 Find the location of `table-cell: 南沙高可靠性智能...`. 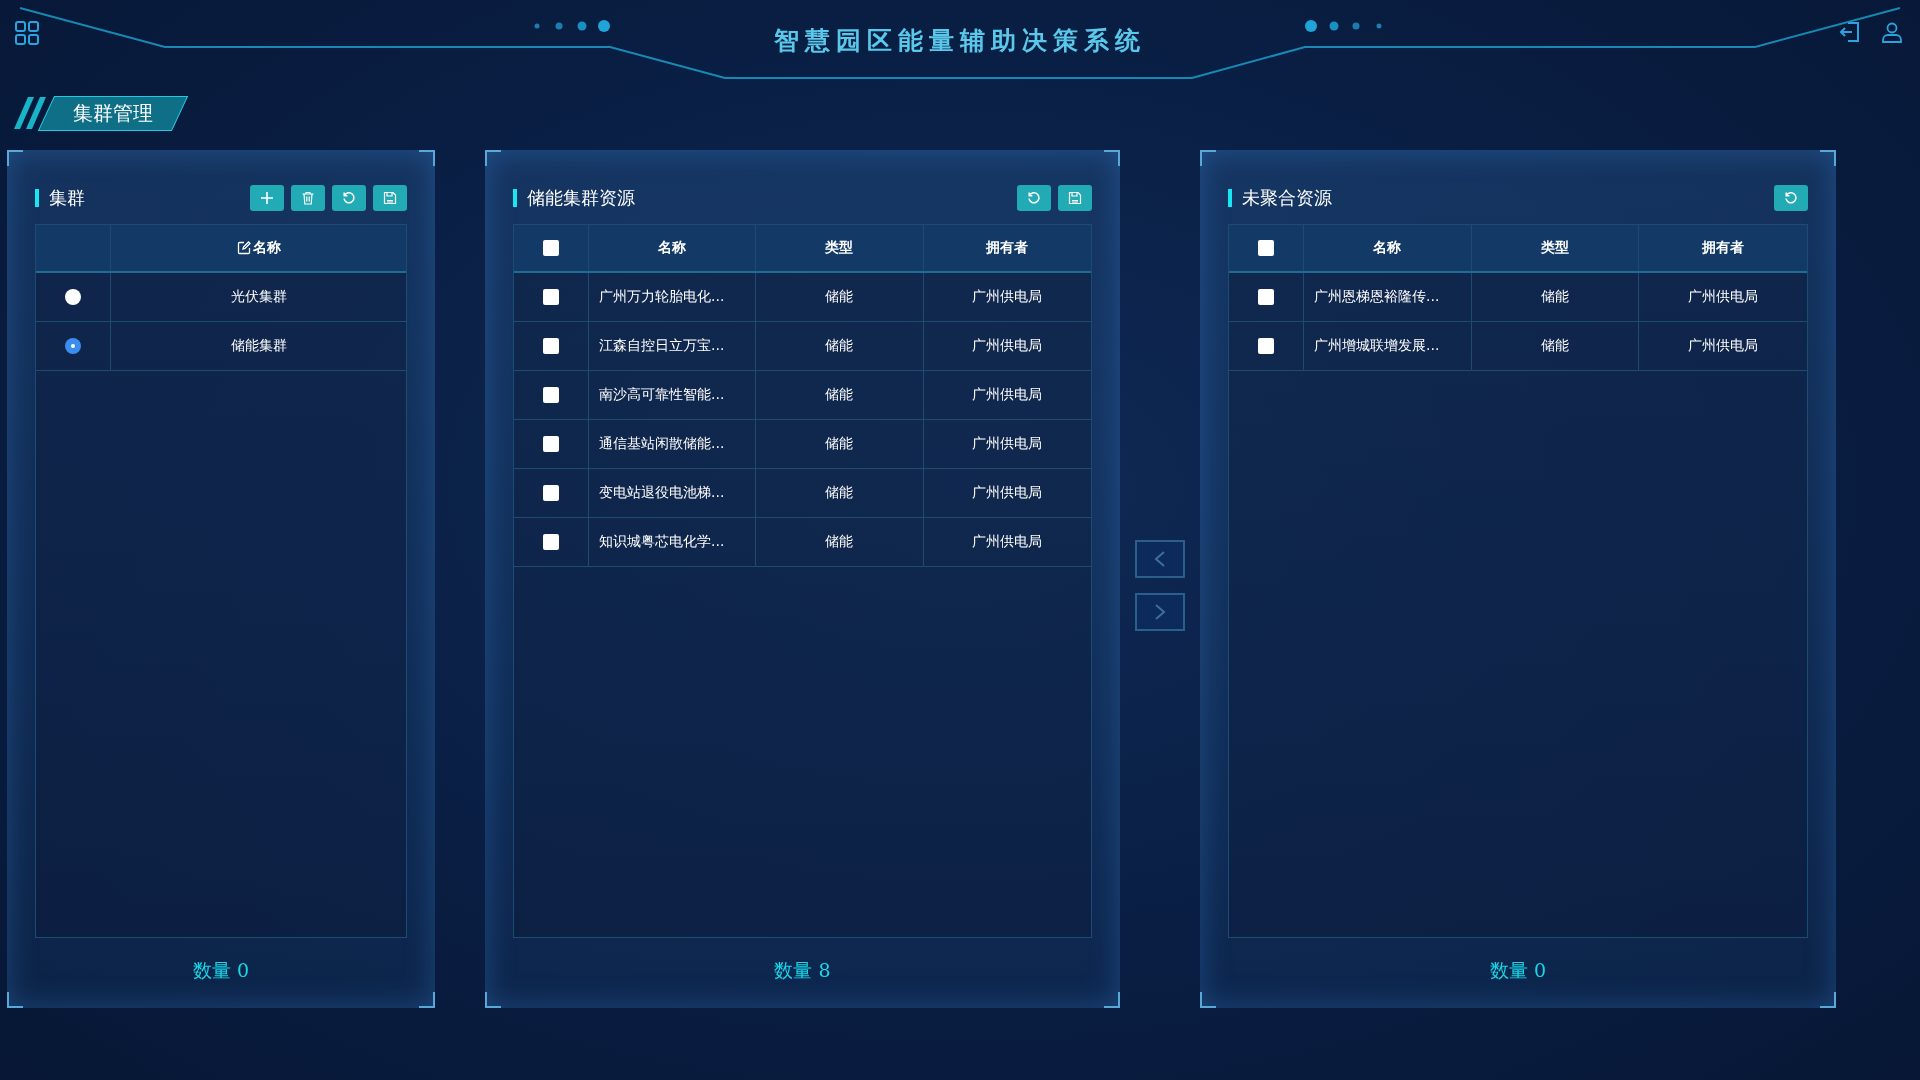

table-cell: 南沙高可靠性智能... is located at coordinates (673, 395).